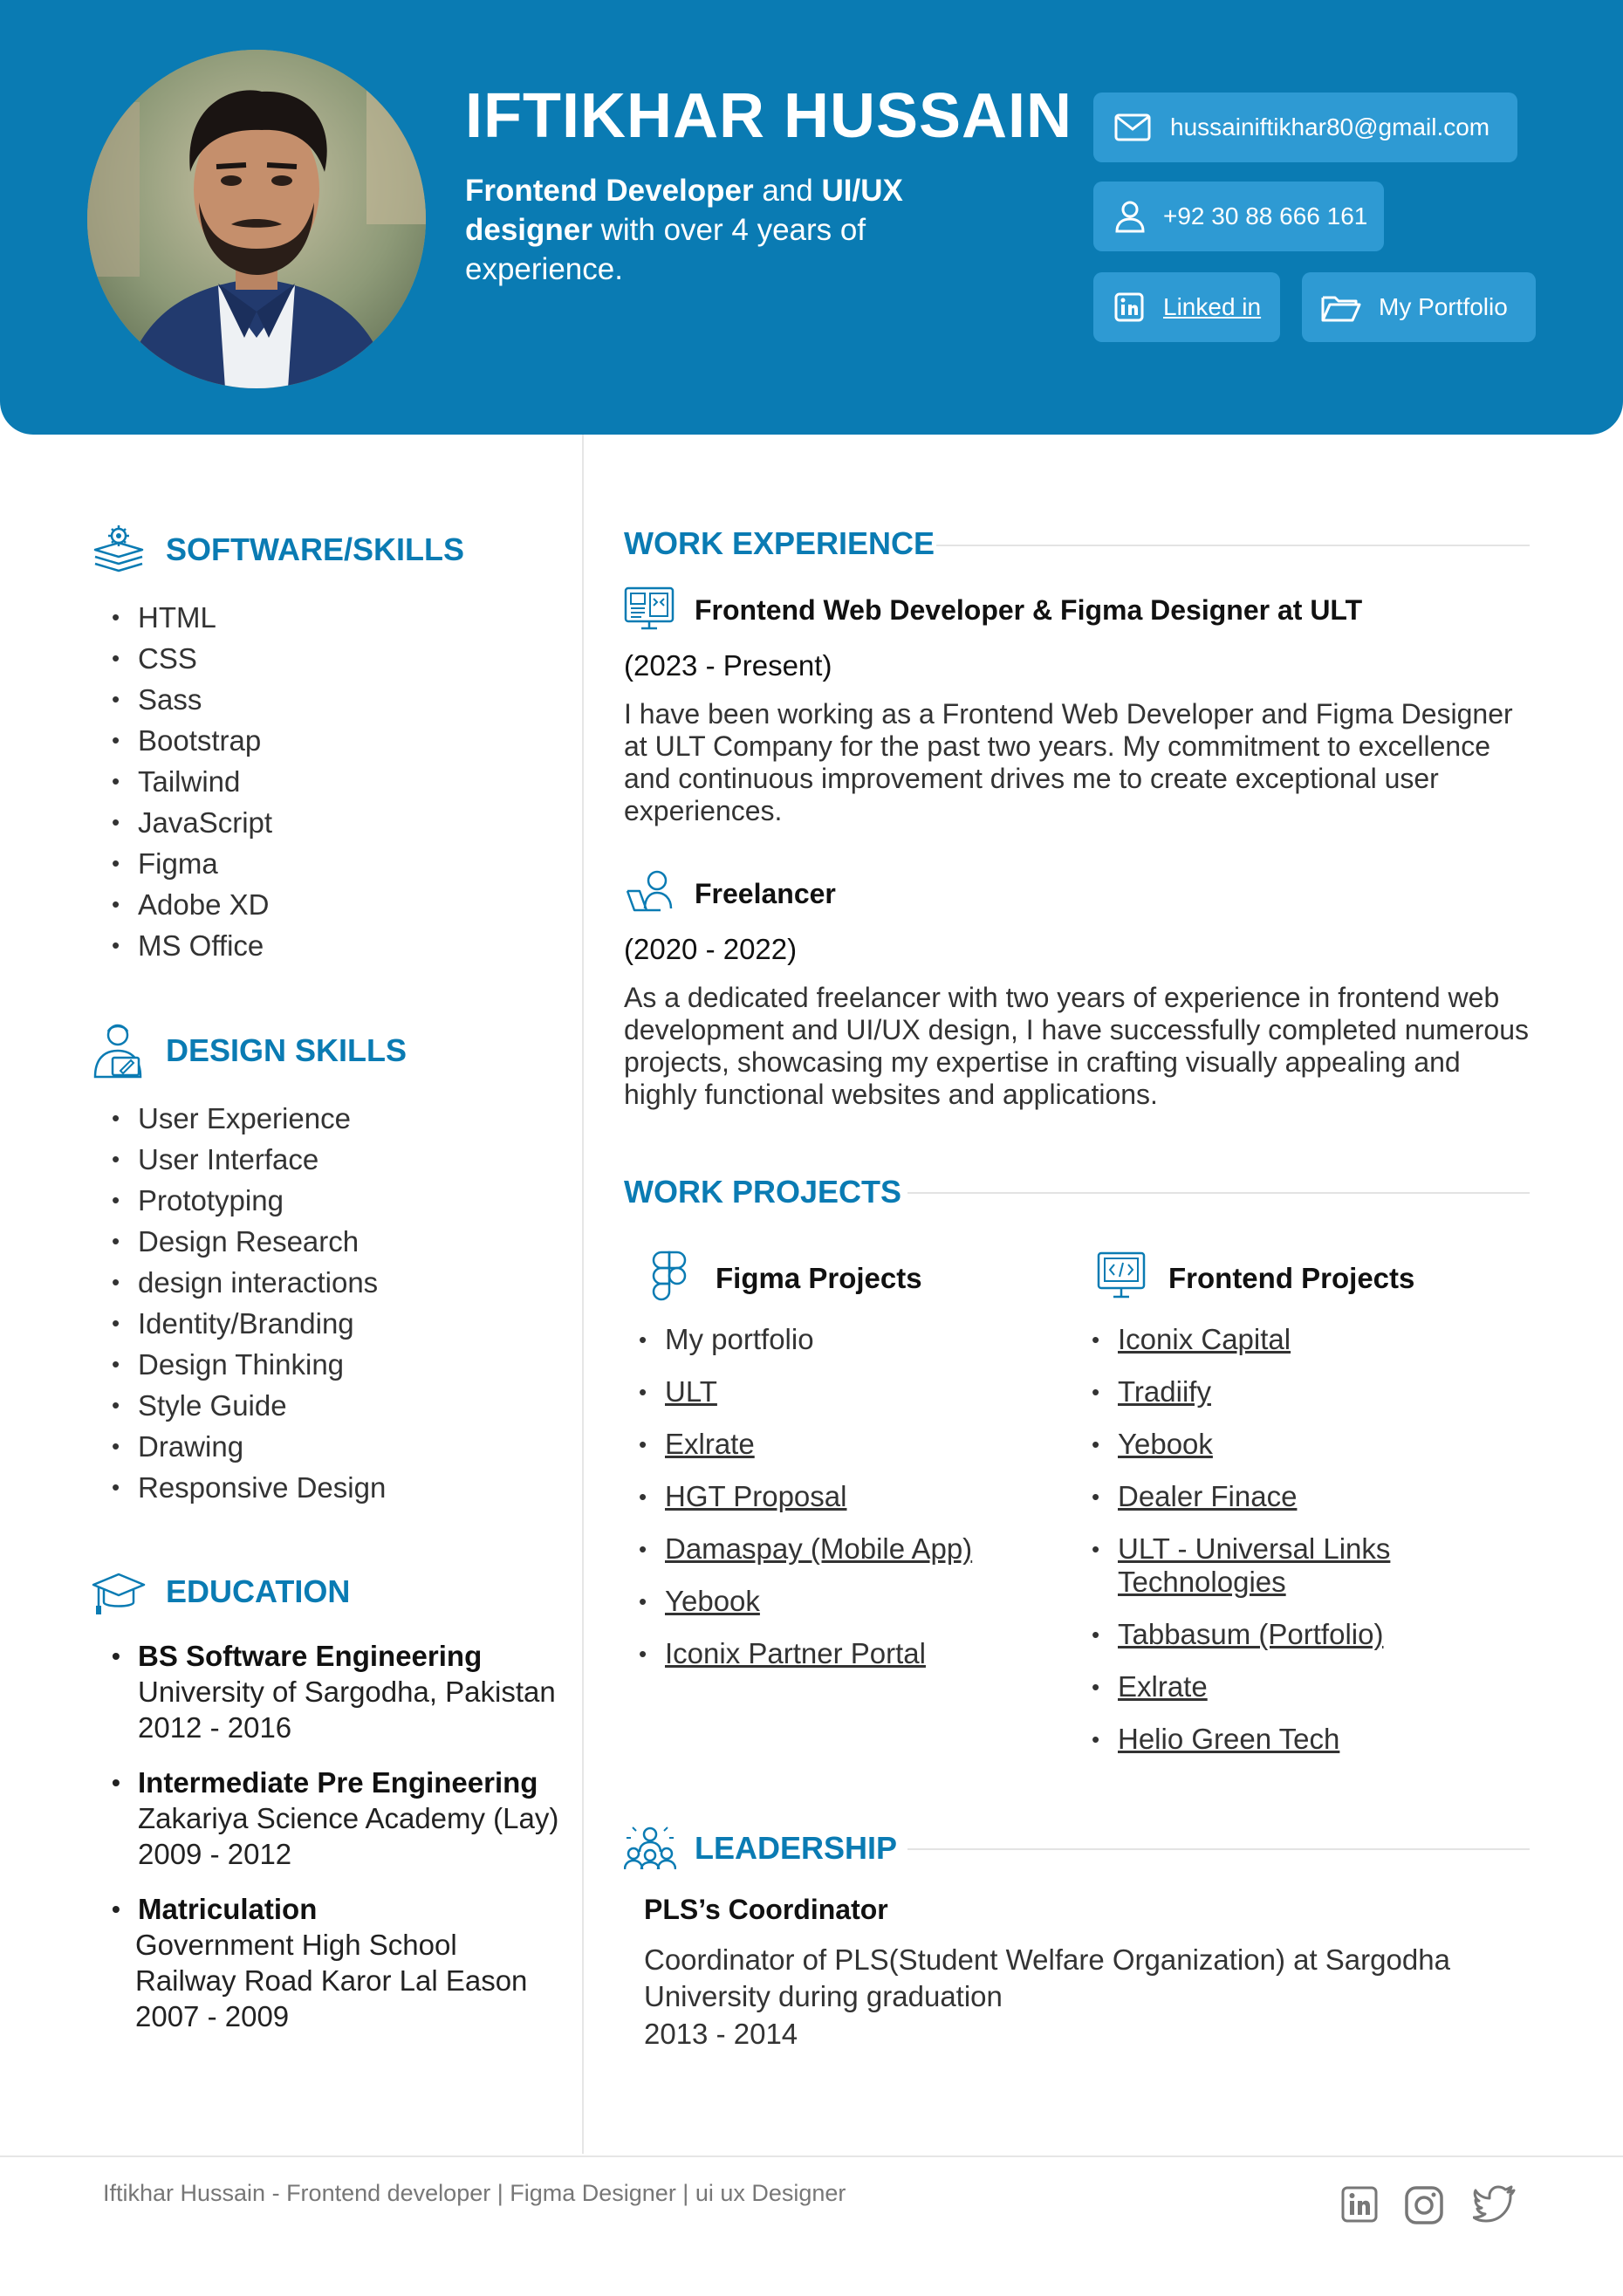 This screenshot has height=2296, width=1623. Describe the element at coordinates (779, 543) in the screenshot. I see `work-experience-heading: WORK EXPERIENCE` at that location.